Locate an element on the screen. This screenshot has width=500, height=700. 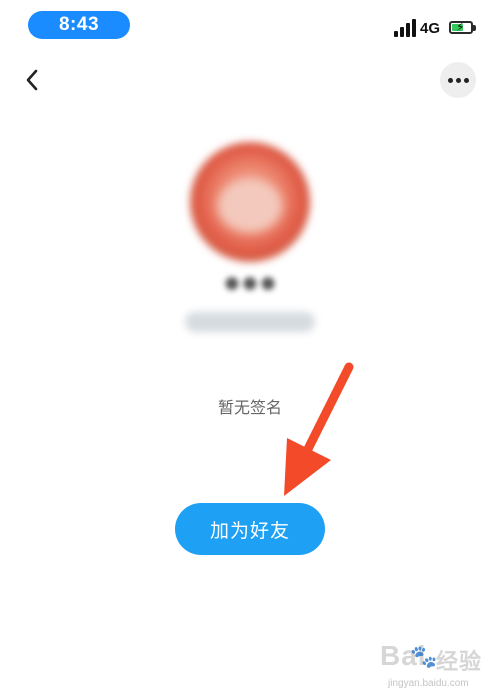
chevron-left-icon is located at coordinates (32, 80).